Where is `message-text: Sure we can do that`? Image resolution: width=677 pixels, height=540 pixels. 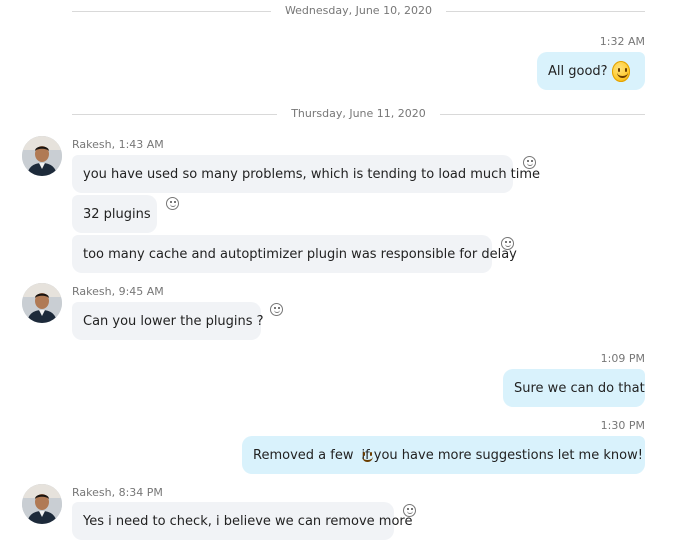 message-text: Sure we can do that is located at coordinates (579, 388).